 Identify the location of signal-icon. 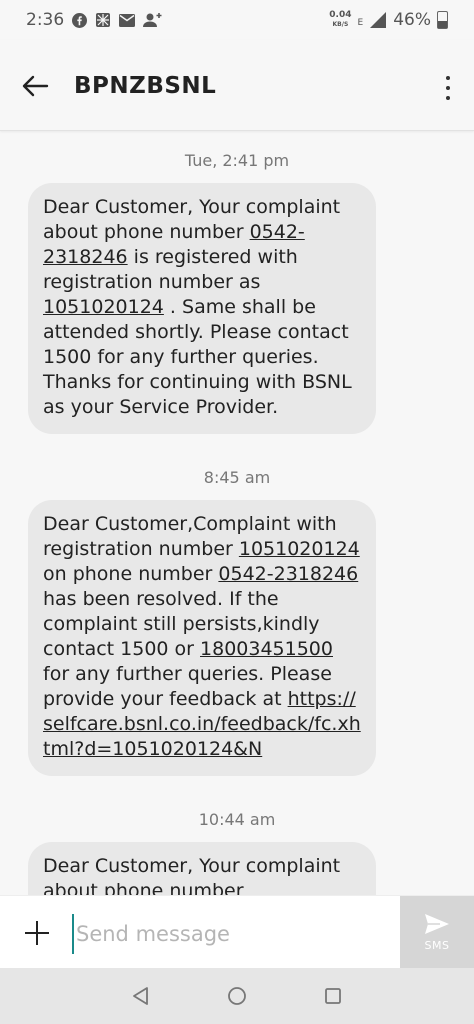
(378, 20).